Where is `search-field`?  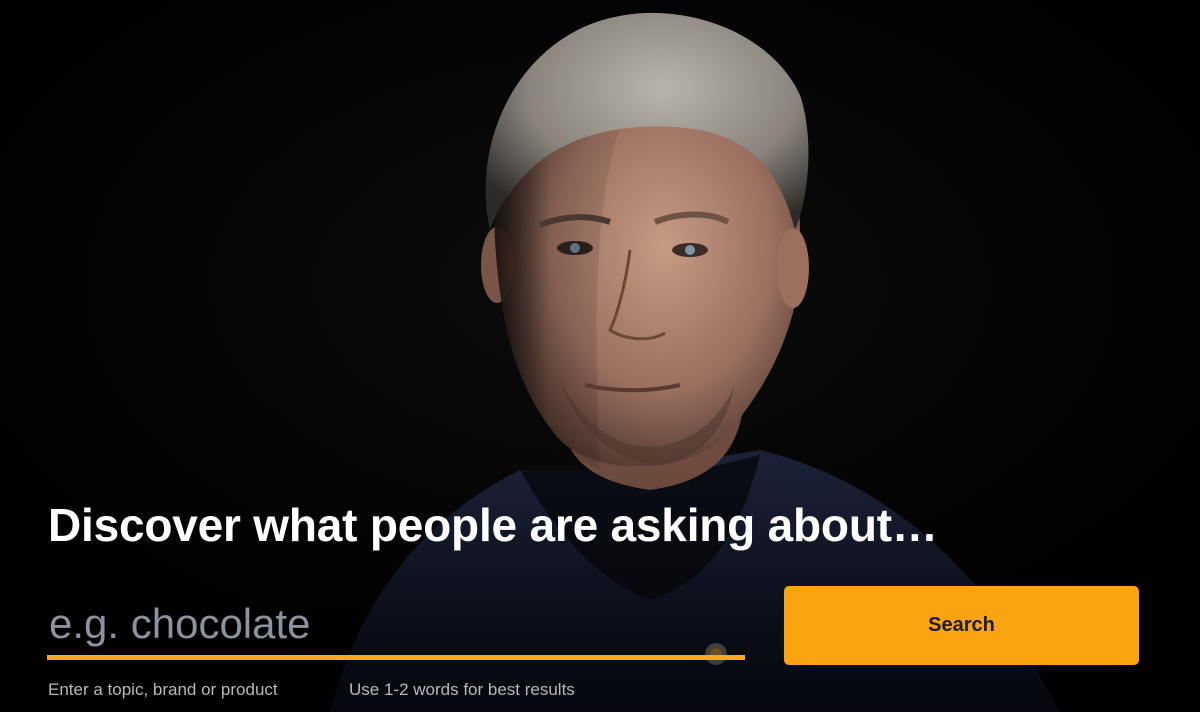
search-field is located at coordinates (396, 628).